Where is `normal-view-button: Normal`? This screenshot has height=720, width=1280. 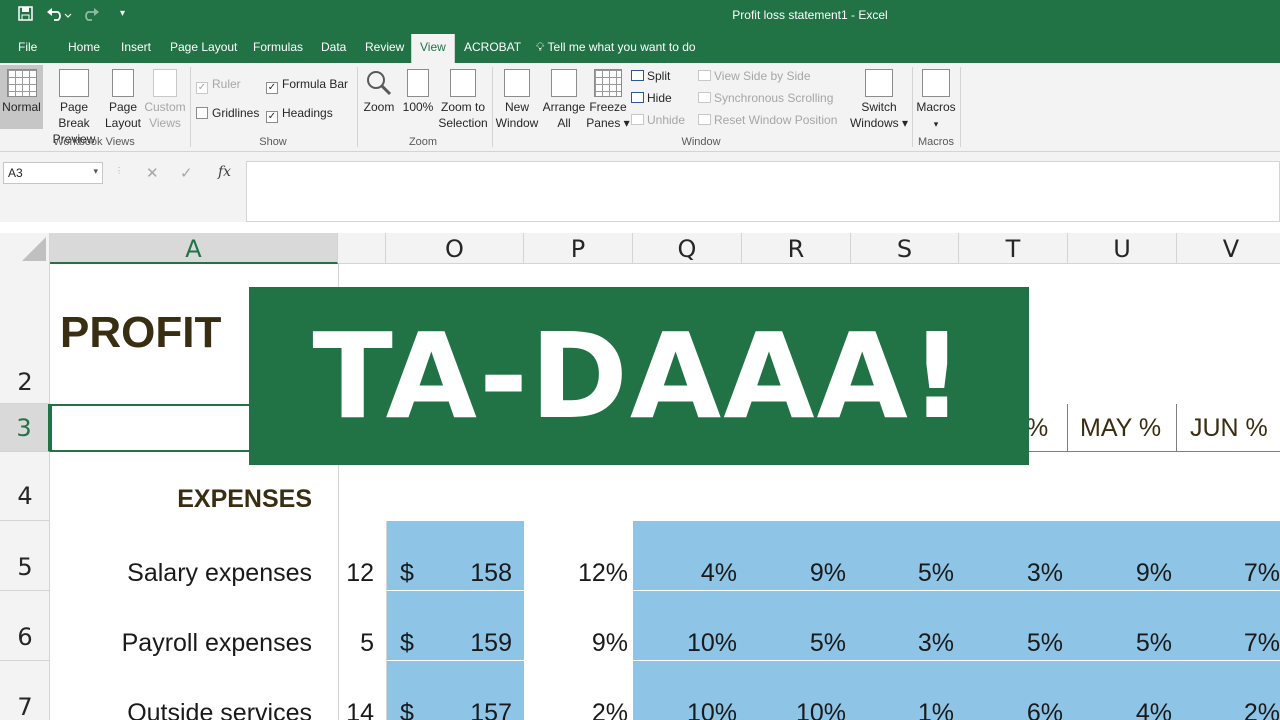 normal-view-button: Normal is located at coordinates (21, 97).